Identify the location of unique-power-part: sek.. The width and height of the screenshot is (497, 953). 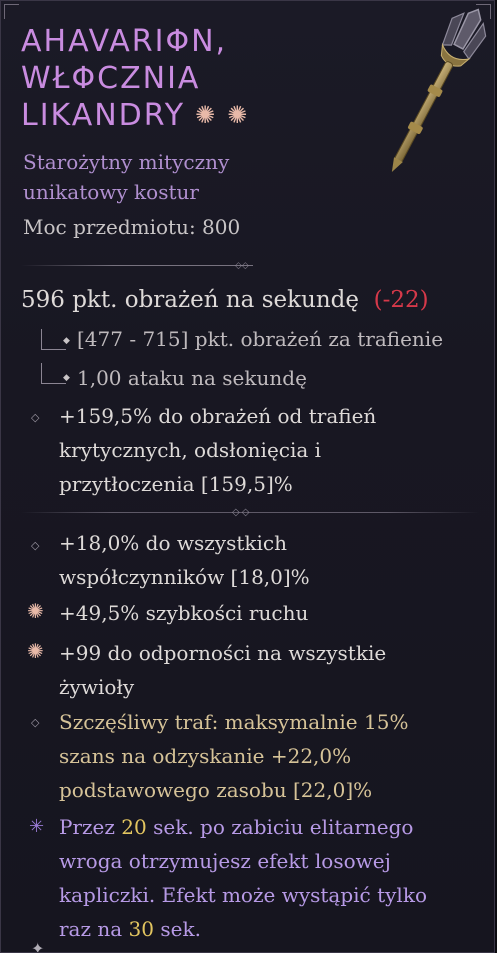
(177, 929).